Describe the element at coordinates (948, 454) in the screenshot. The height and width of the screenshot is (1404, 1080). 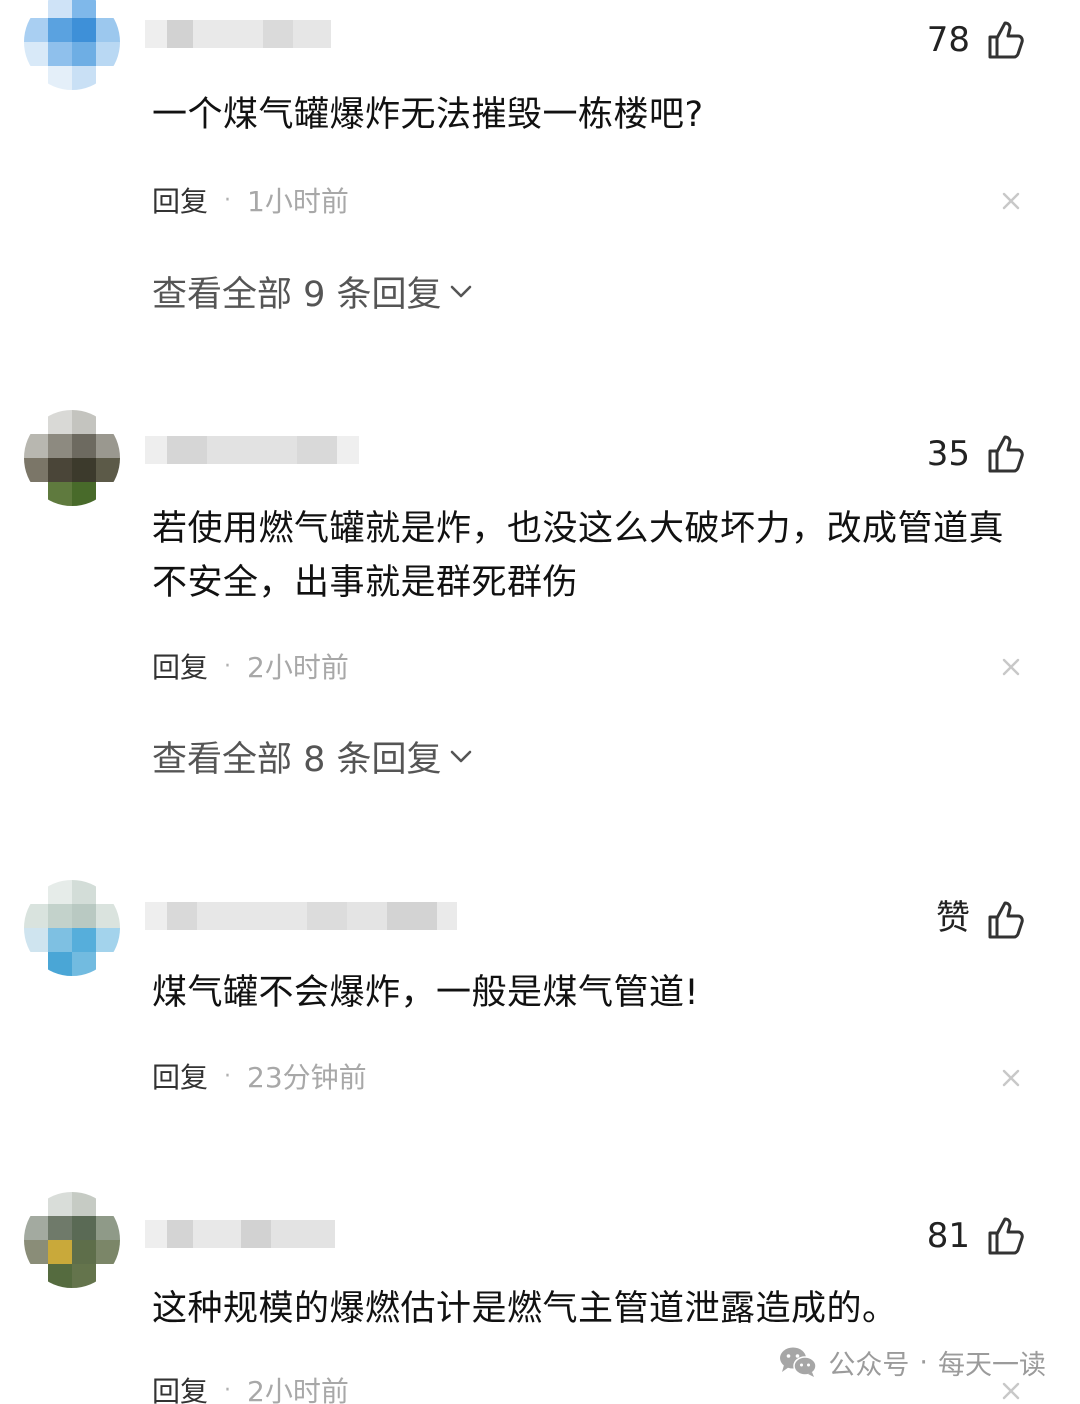
I see `like-count: 35` at that location.